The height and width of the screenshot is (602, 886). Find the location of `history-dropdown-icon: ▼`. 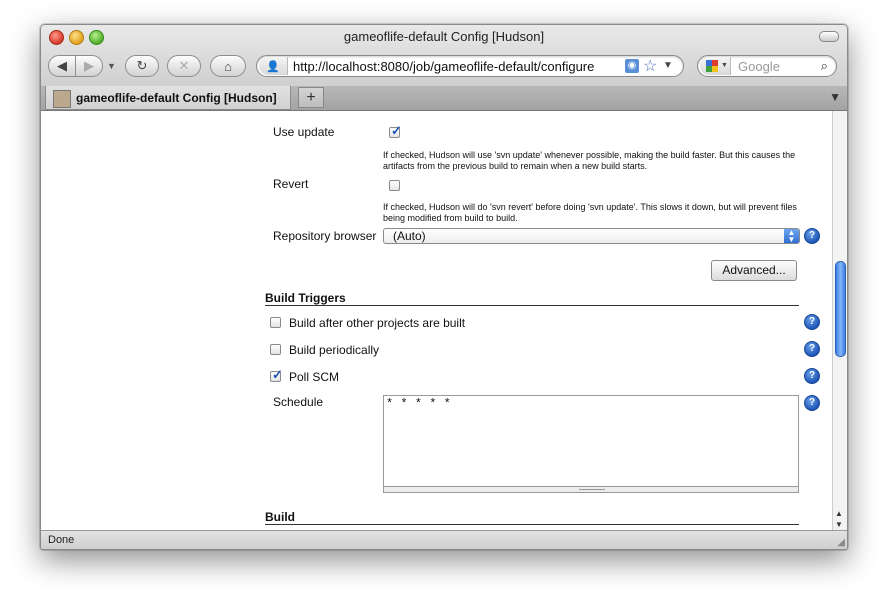

history-dropdown-icon: ▼ is located at coordinates (111, 66).